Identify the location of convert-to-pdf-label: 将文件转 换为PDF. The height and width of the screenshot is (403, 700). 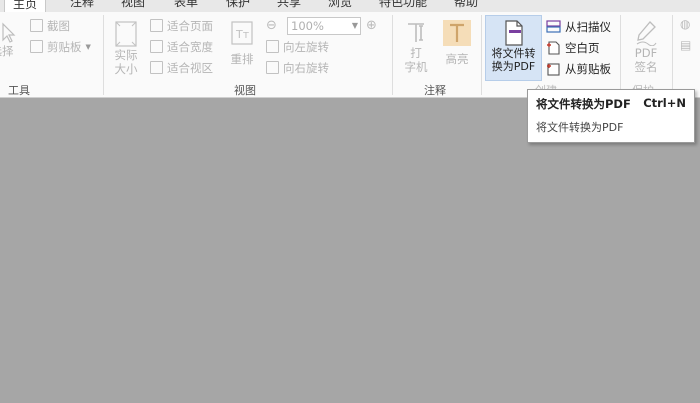
(513, 60).